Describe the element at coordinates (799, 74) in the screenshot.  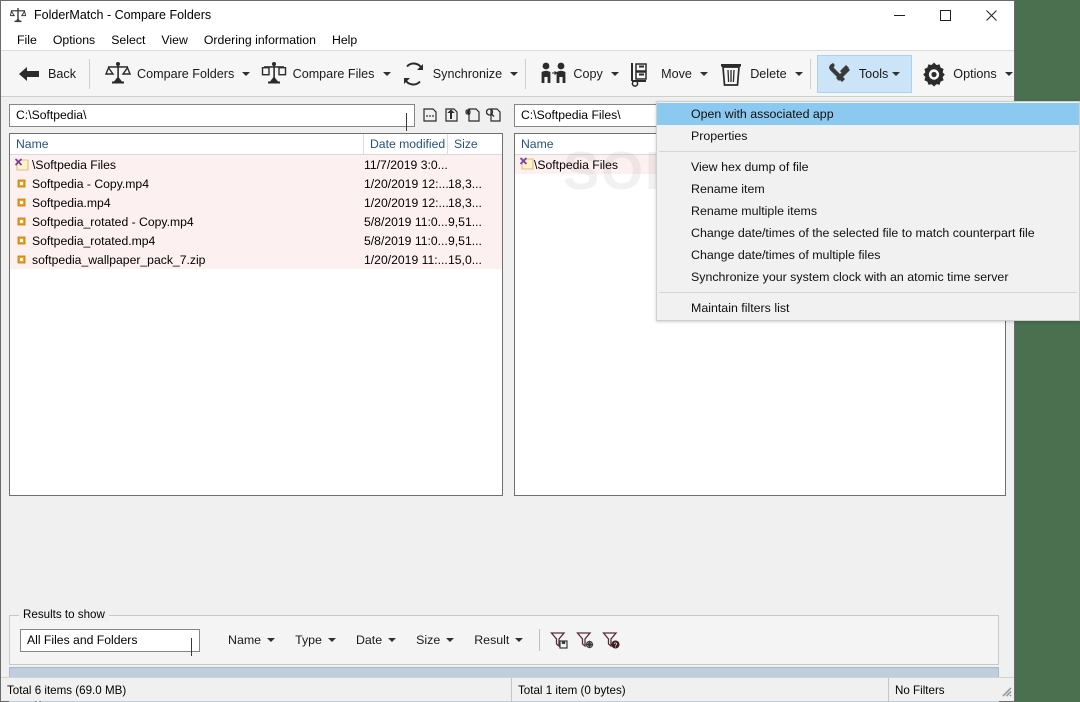
I see `delete-dropdown-arrow` at that location.